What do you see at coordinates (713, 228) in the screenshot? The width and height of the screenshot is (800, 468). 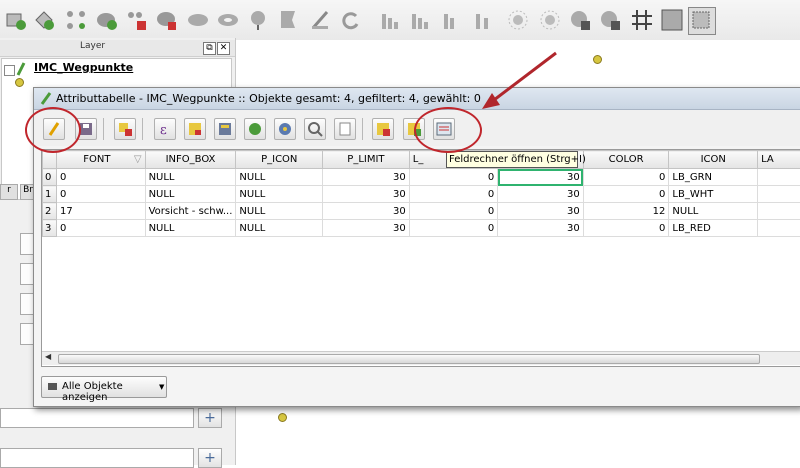 I see `table-cell: LB_RED` at bounding box center [713, 228].